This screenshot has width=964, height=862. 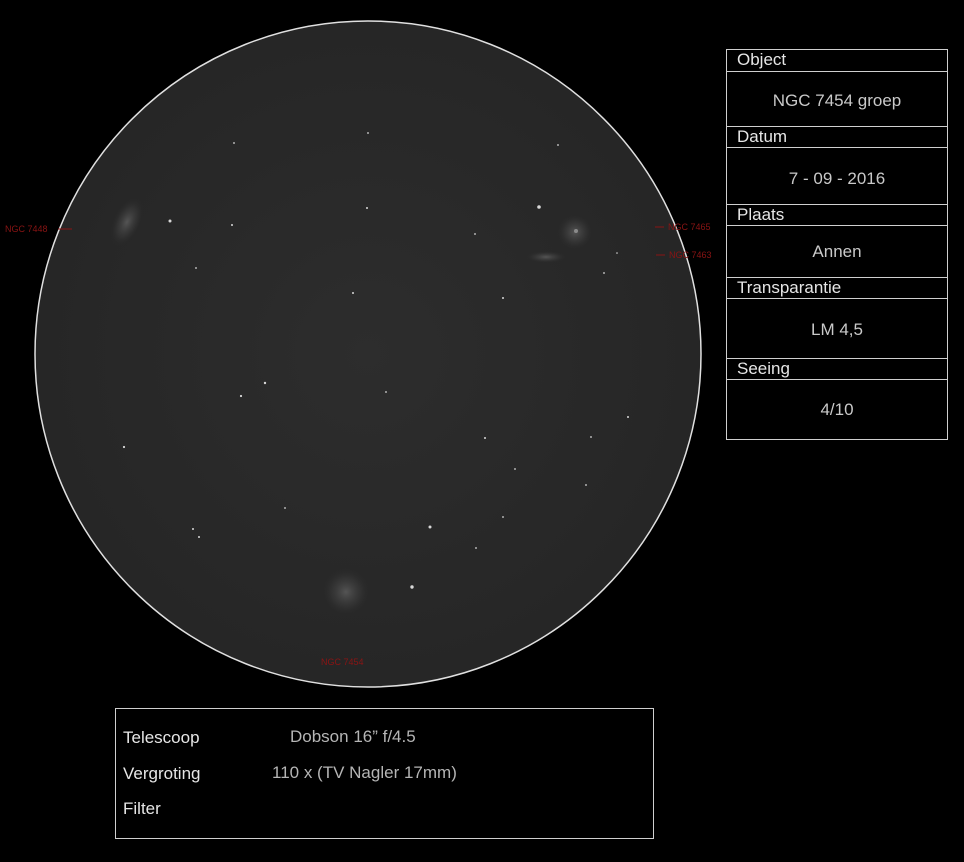 What do you see at coordinates (837, 288) in the screenshot?
I see `transparency-header: Transparantie` at bounding box center [837, 288].